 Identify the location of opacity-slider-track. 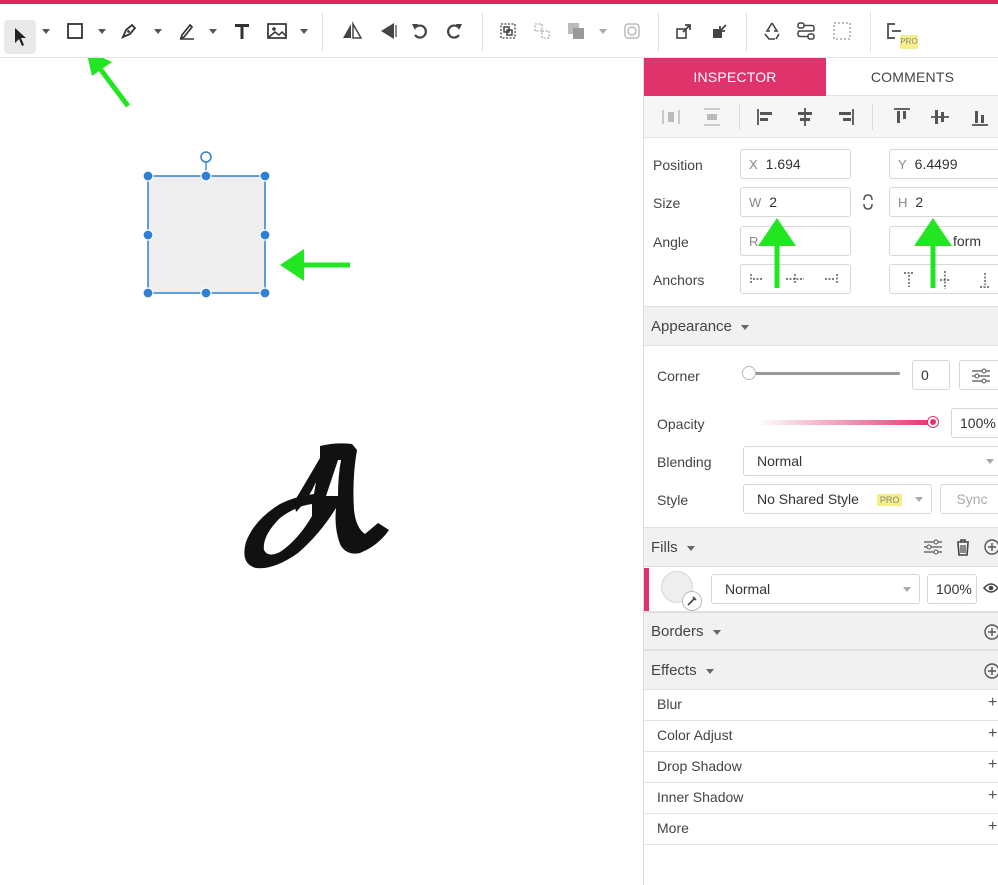
(846, 422).